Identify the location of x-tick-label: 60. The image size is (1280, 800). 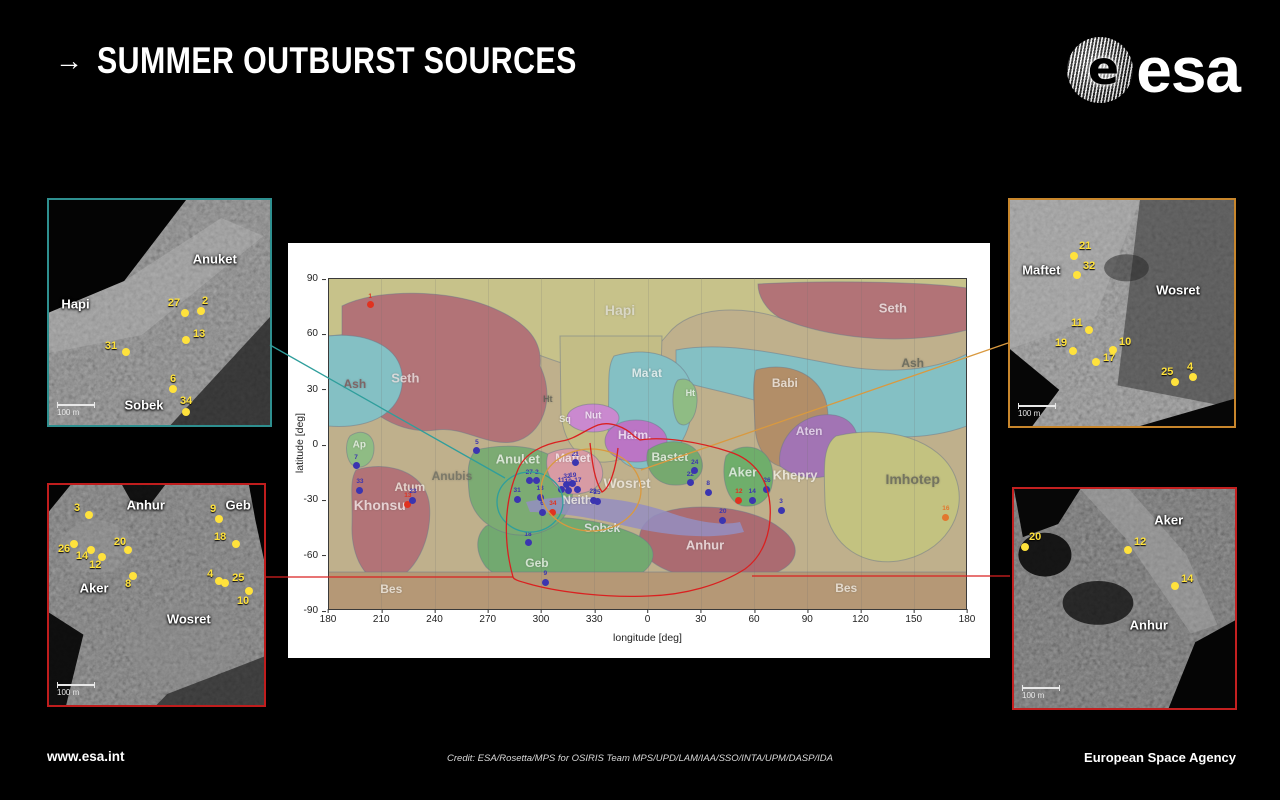
(754, 617).